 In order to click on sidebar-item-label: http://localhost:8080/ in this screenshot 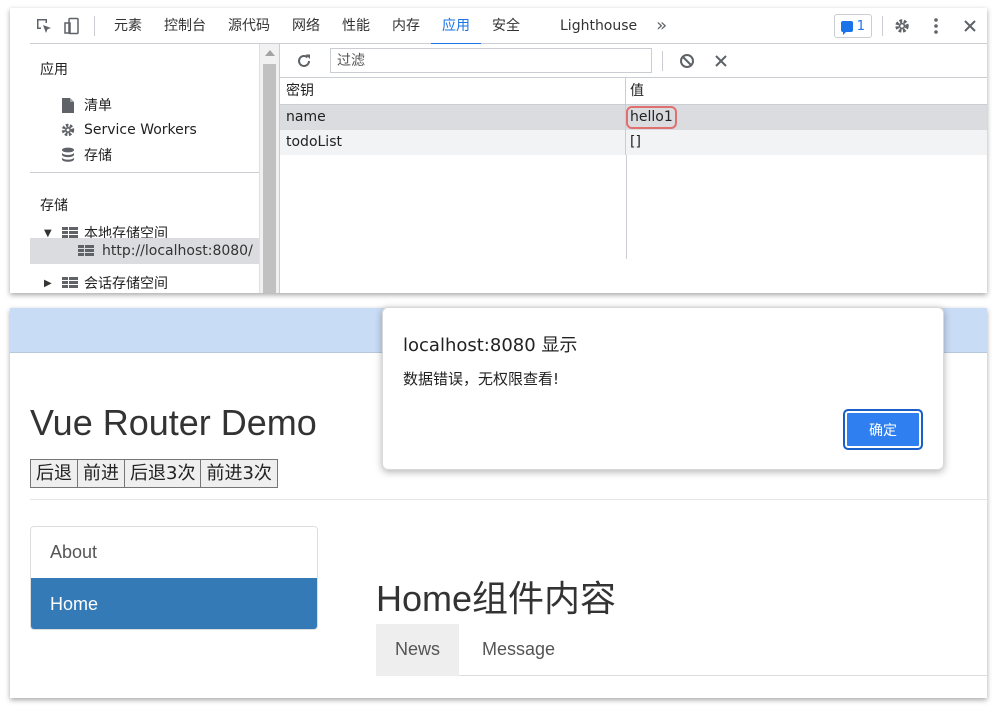, I will do `click(177, 251)`.